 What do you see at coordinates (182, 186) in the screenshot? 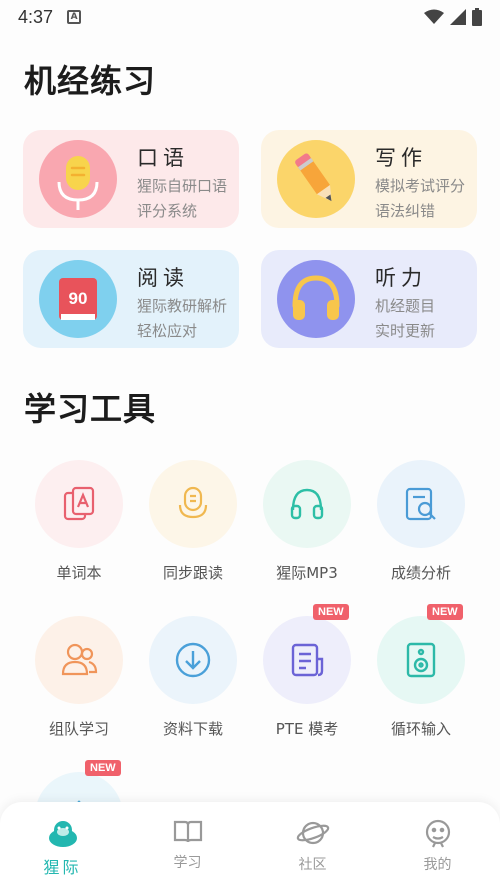
I see `card-desc-line1: 猩际自研口语` at bounding box center [182, 186].